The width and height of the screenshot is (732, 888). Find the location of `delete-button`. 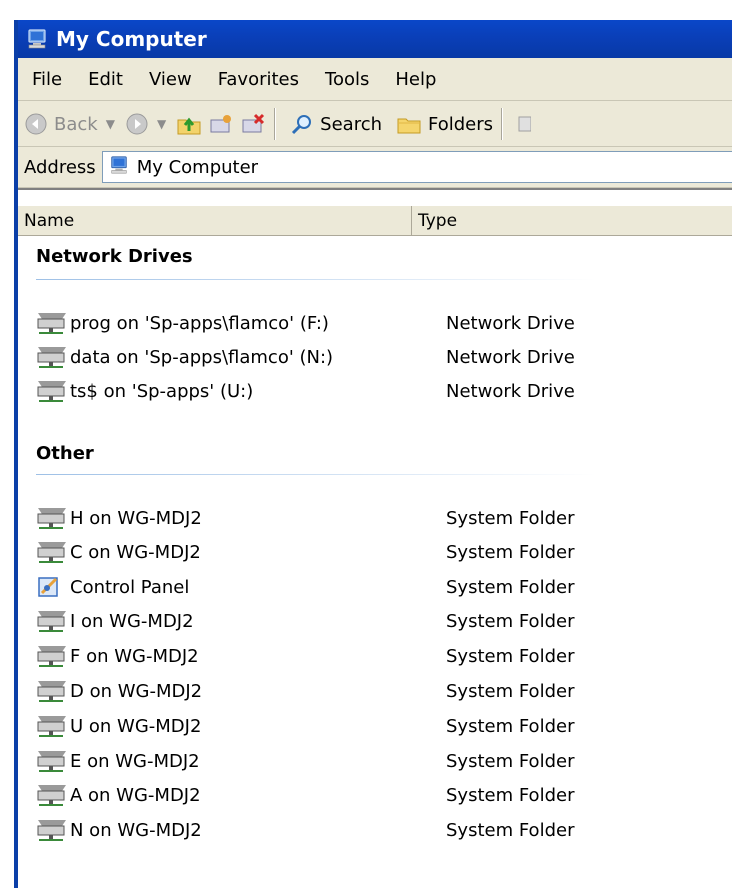

delete-button is located at coordinates (253, 124).